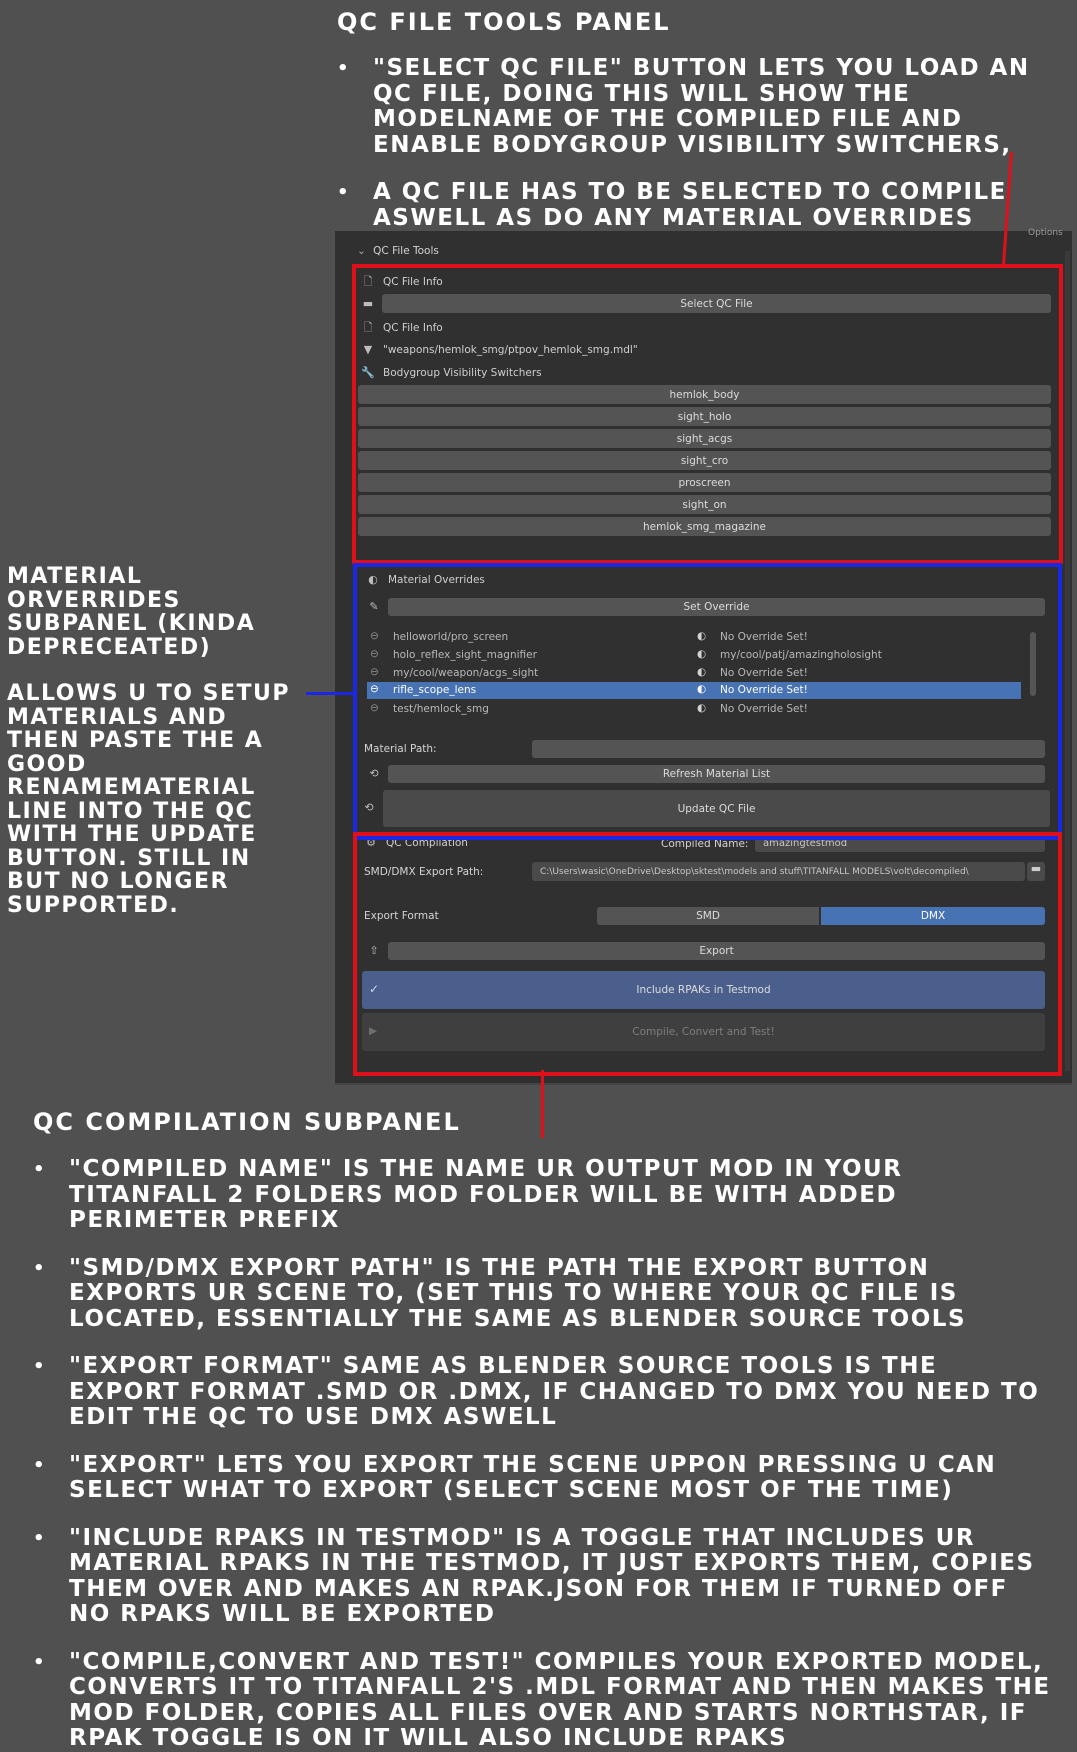 The width and height of the screenshot is (1077, 1752). Describe the element at coordinates (247, 1122) in the screenshot. I see `bottom-heading: QC COMPILATION SUBPANEL` at that location.